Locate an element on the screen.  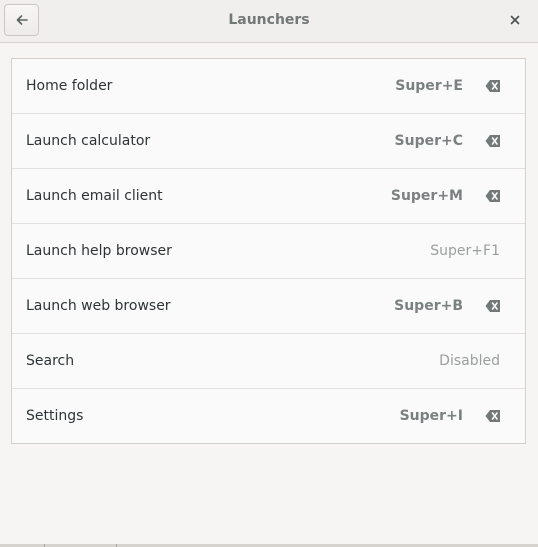
shortcut-label: Search is located at coordinates (50, 361).